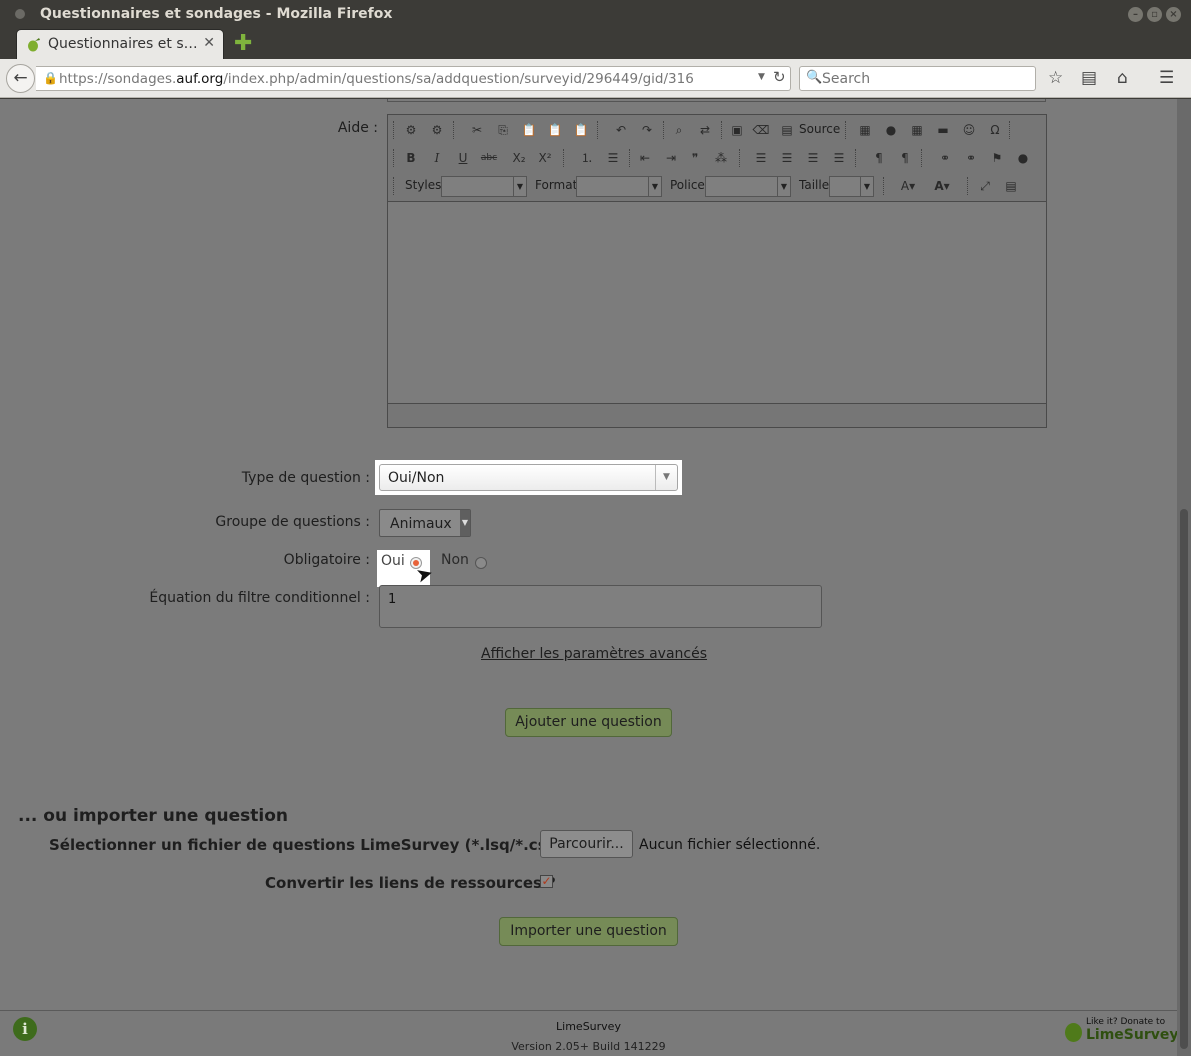 The image size is (1191, 1056). Describe the element at coordinates (20, 14) in the screenshot. I see `window-menu-icon` at that location.